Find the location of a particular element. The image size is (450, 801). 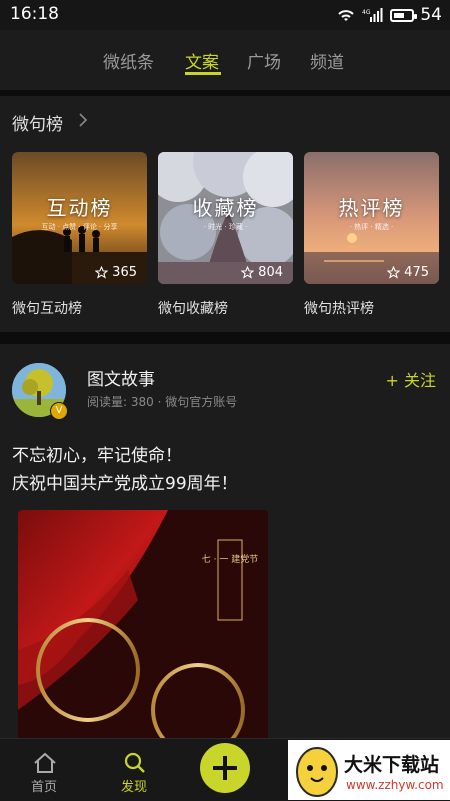

ranking-card-comments: 热评榜 · 热评 · 精选 · 475 is located at coordinates (371, 218).